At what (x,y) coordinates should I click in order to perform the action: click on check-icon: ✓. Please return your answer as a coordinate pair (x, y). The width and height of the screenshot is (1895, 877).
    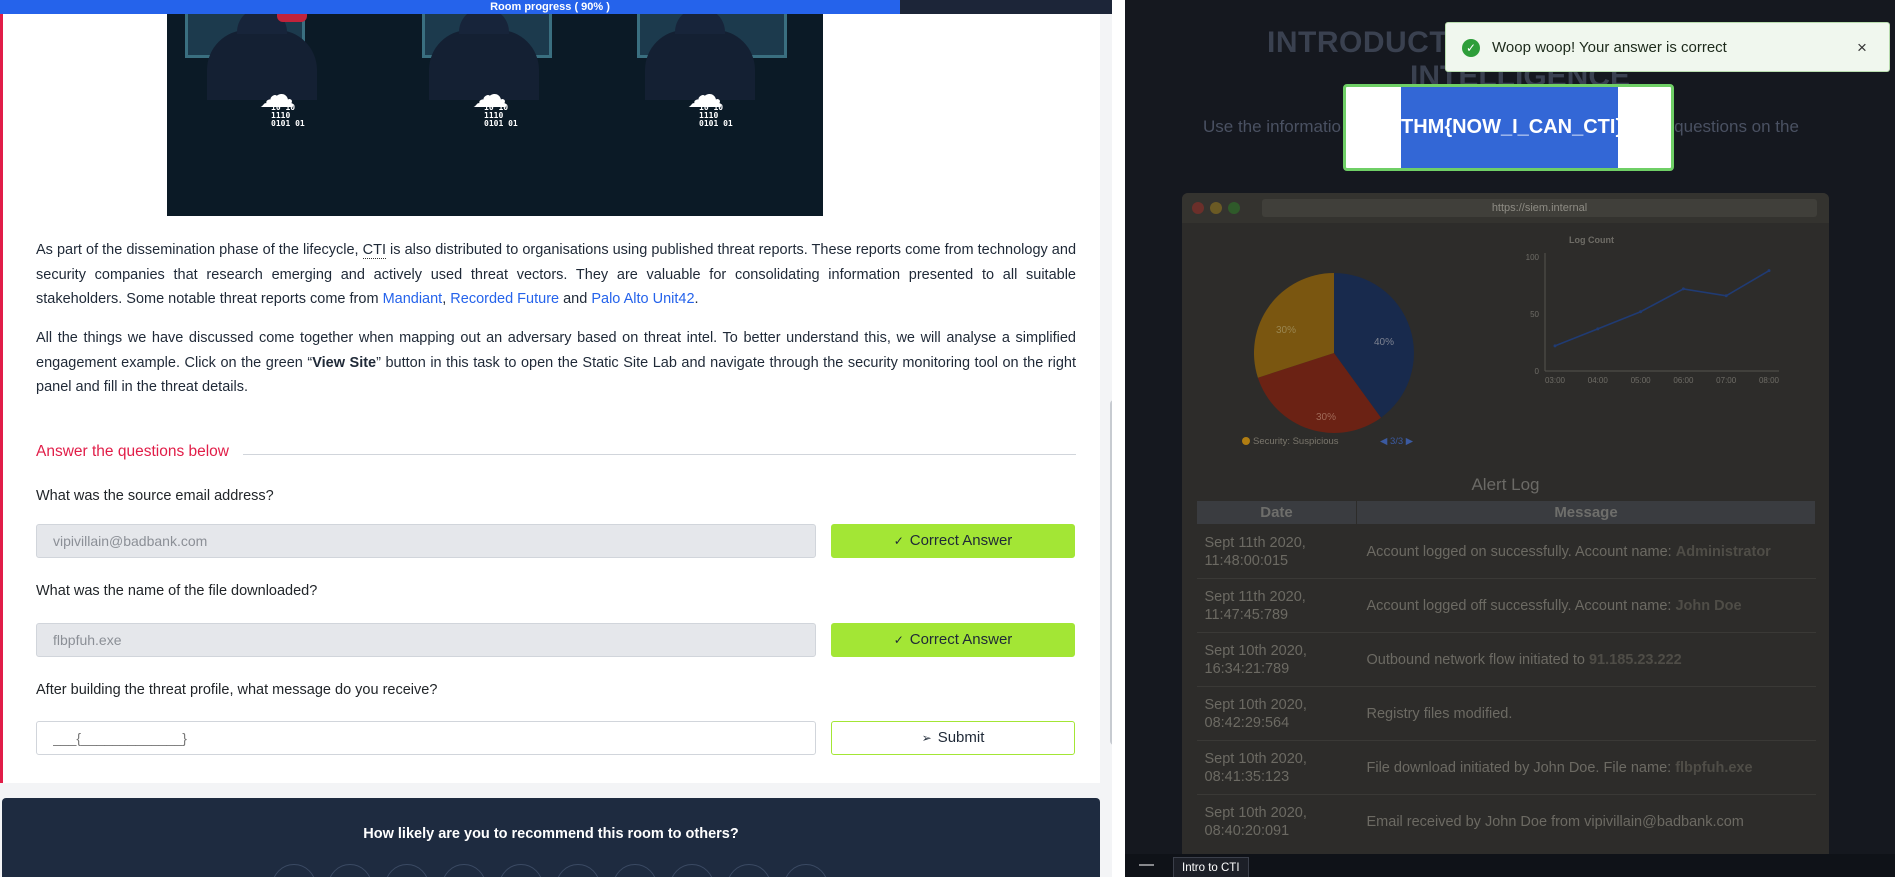
    Looking at the image, I should click on (898, 541).